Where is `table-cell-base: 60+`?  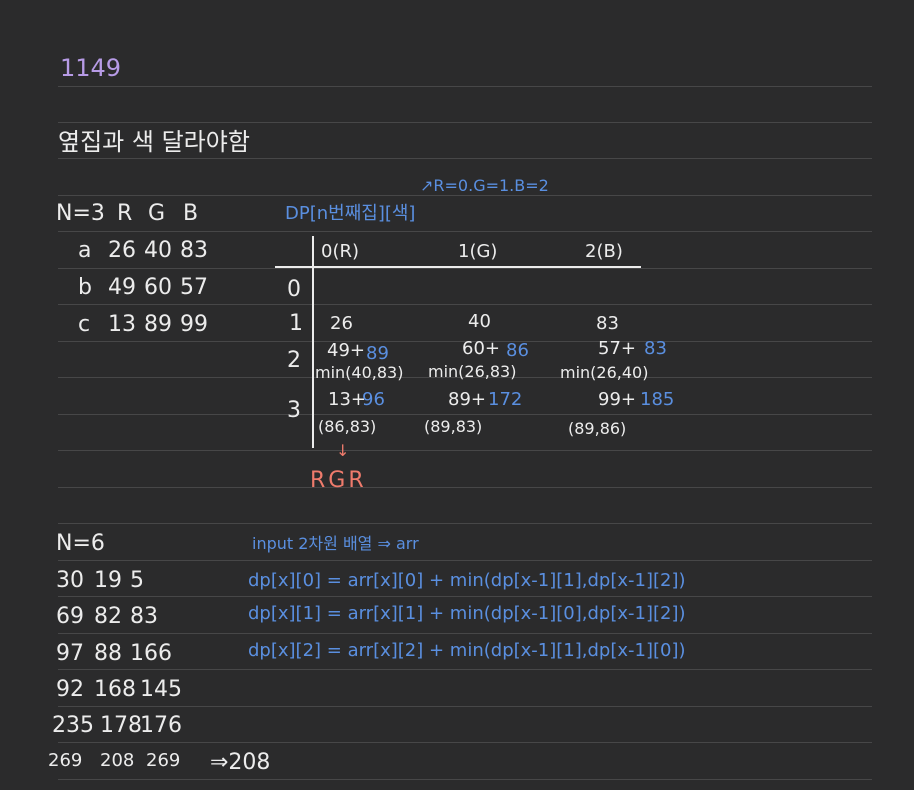 table-cell-base: 60+ is located at coordinates (481, 348).